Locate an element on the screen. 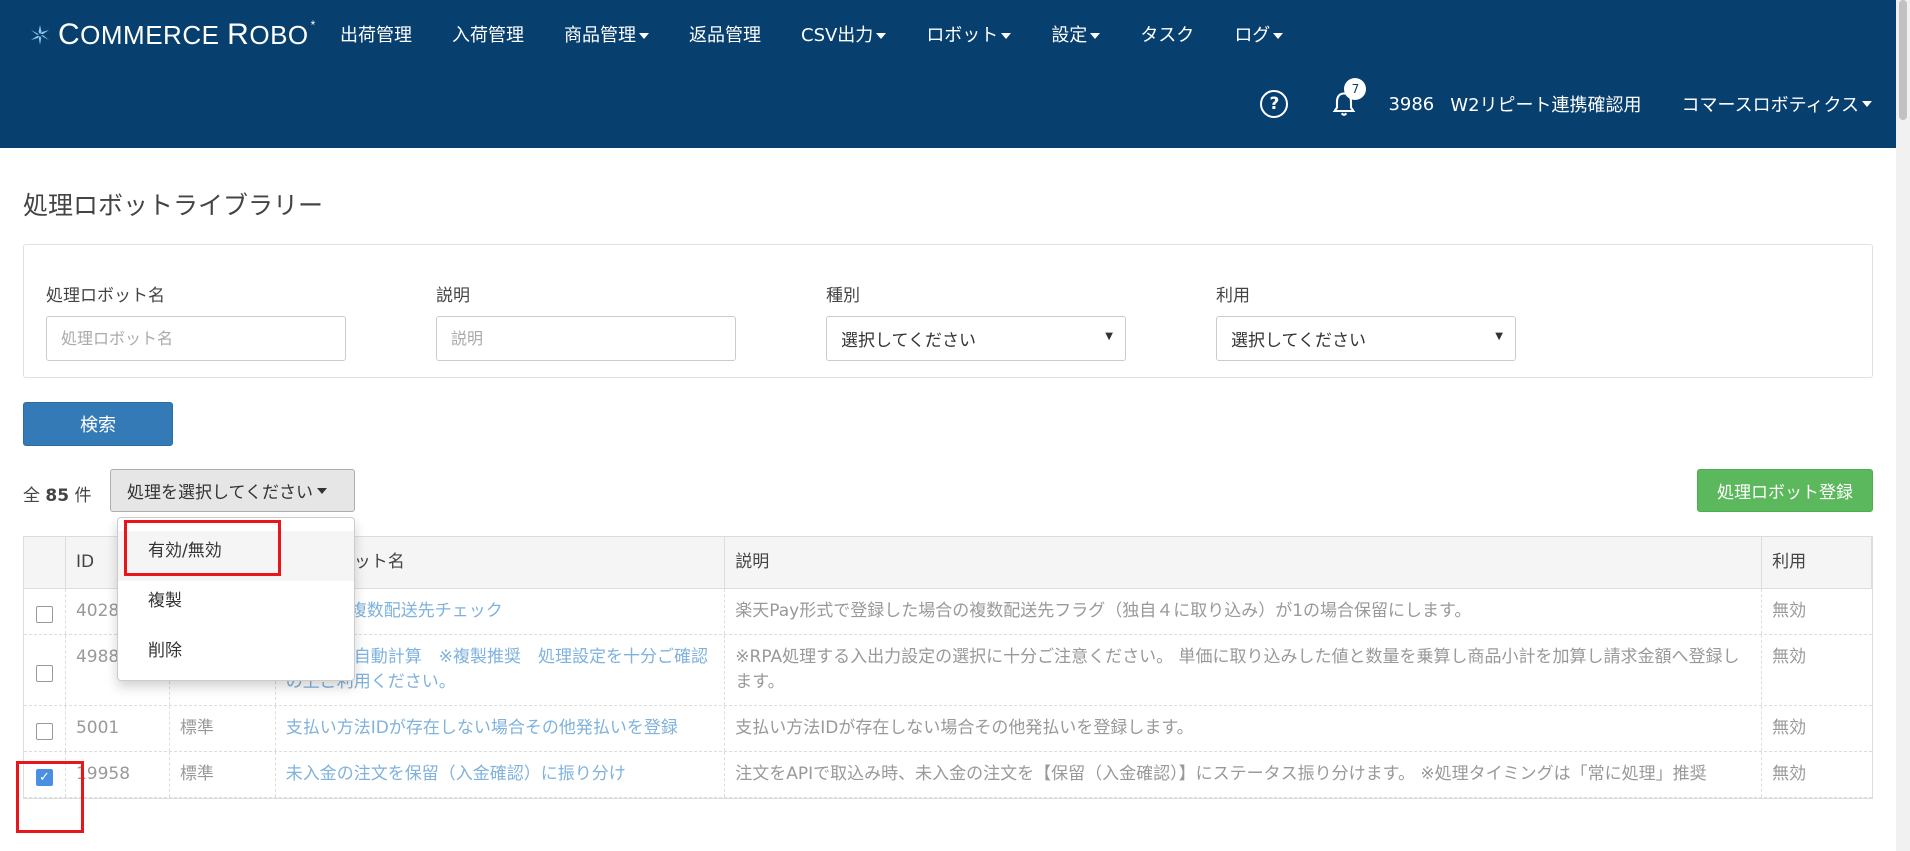 This screenshot has height=851, width=1910. search-button: 検索 is located at coordinates (98, 424).